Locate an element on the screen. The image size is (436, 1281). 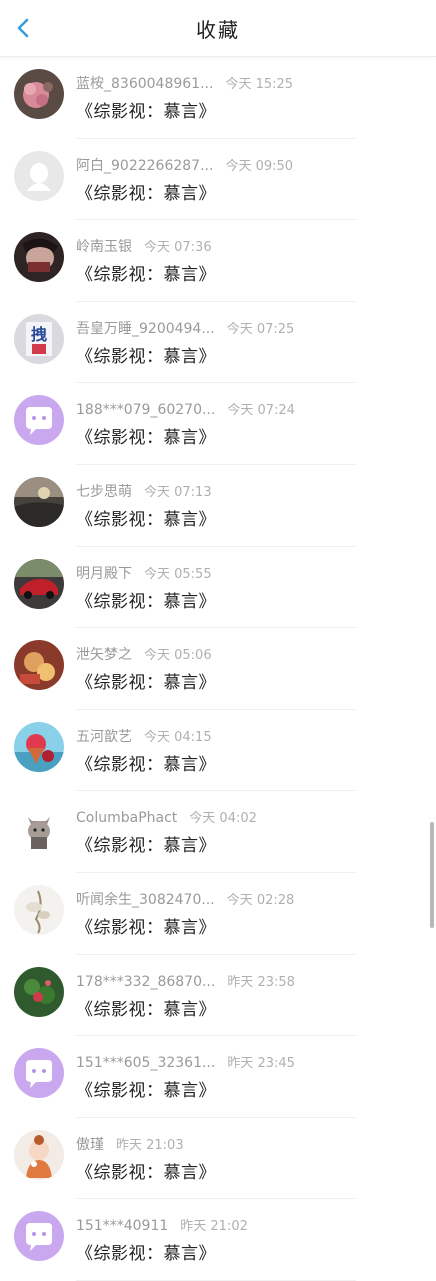
list-item: 五河歆艺 今天 04:15 《综影视：慕言》 is located at coordinates (218, 751).